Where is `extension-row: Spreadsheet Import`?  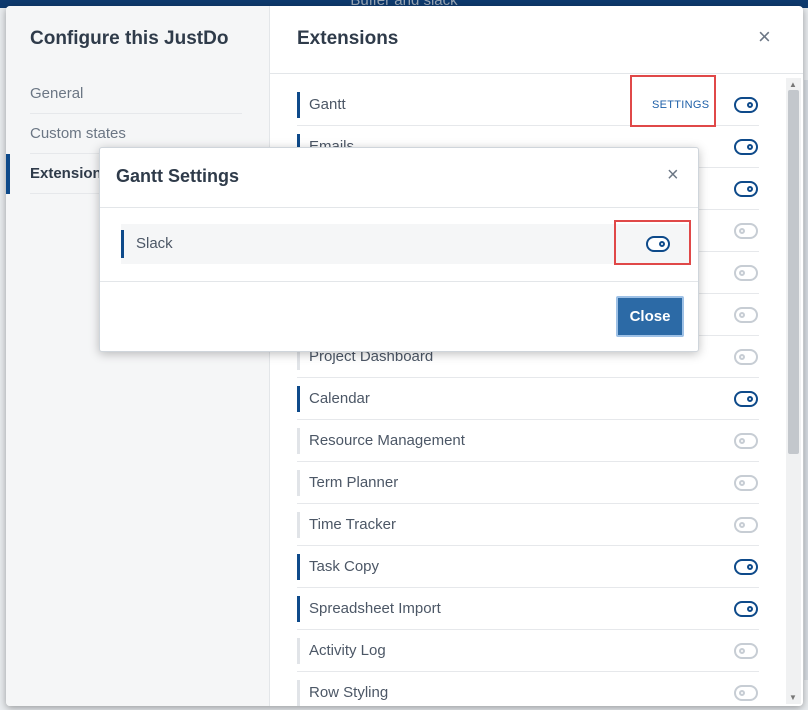 extension-row: Spreadsheet Import is located at coordinates (528, 609).